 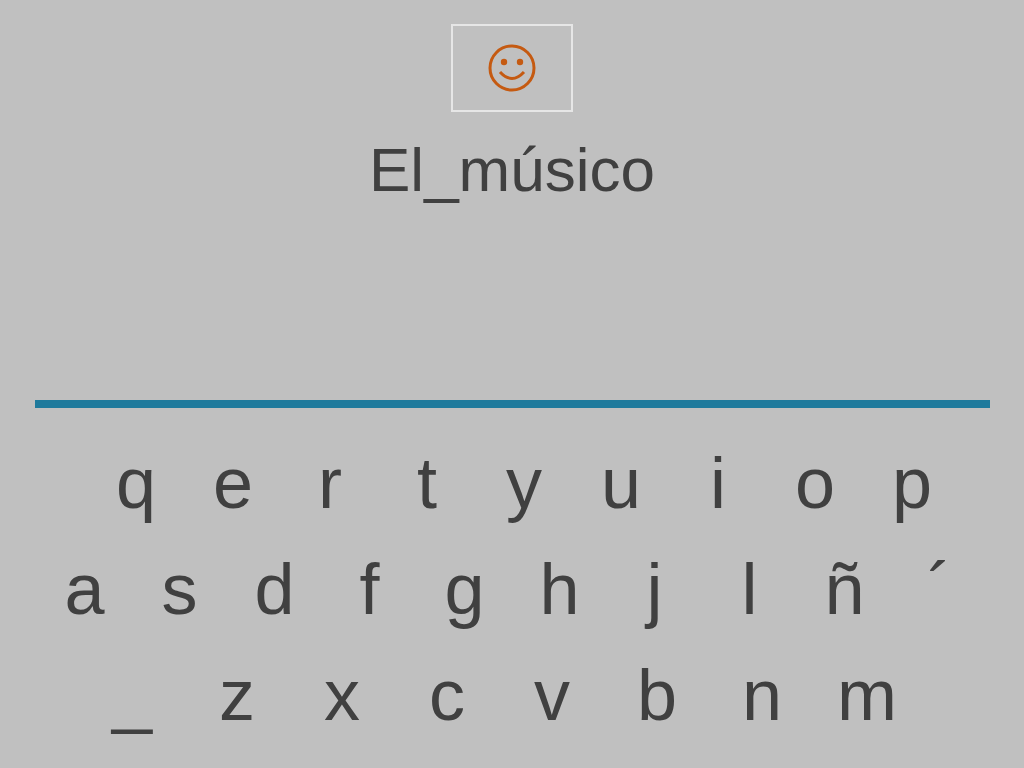 What do you see at coordinates (132, 695) in the screenshot?
I see `letter-key: _` at bounding box center [132, 695].